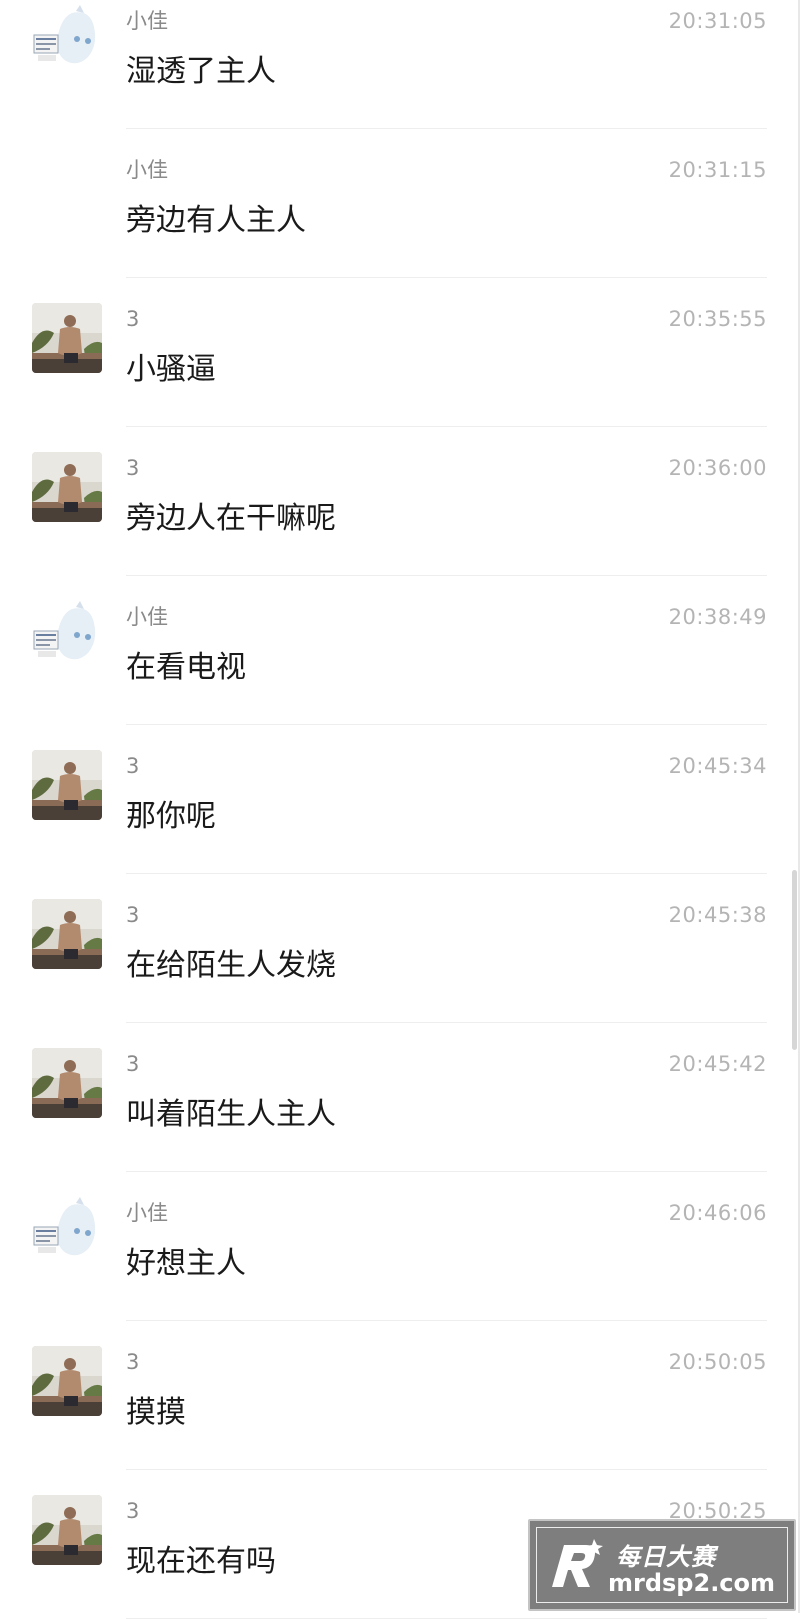 This screenshot has width=800, height=1619. I want to click on scrollbar, so click(794, 960).